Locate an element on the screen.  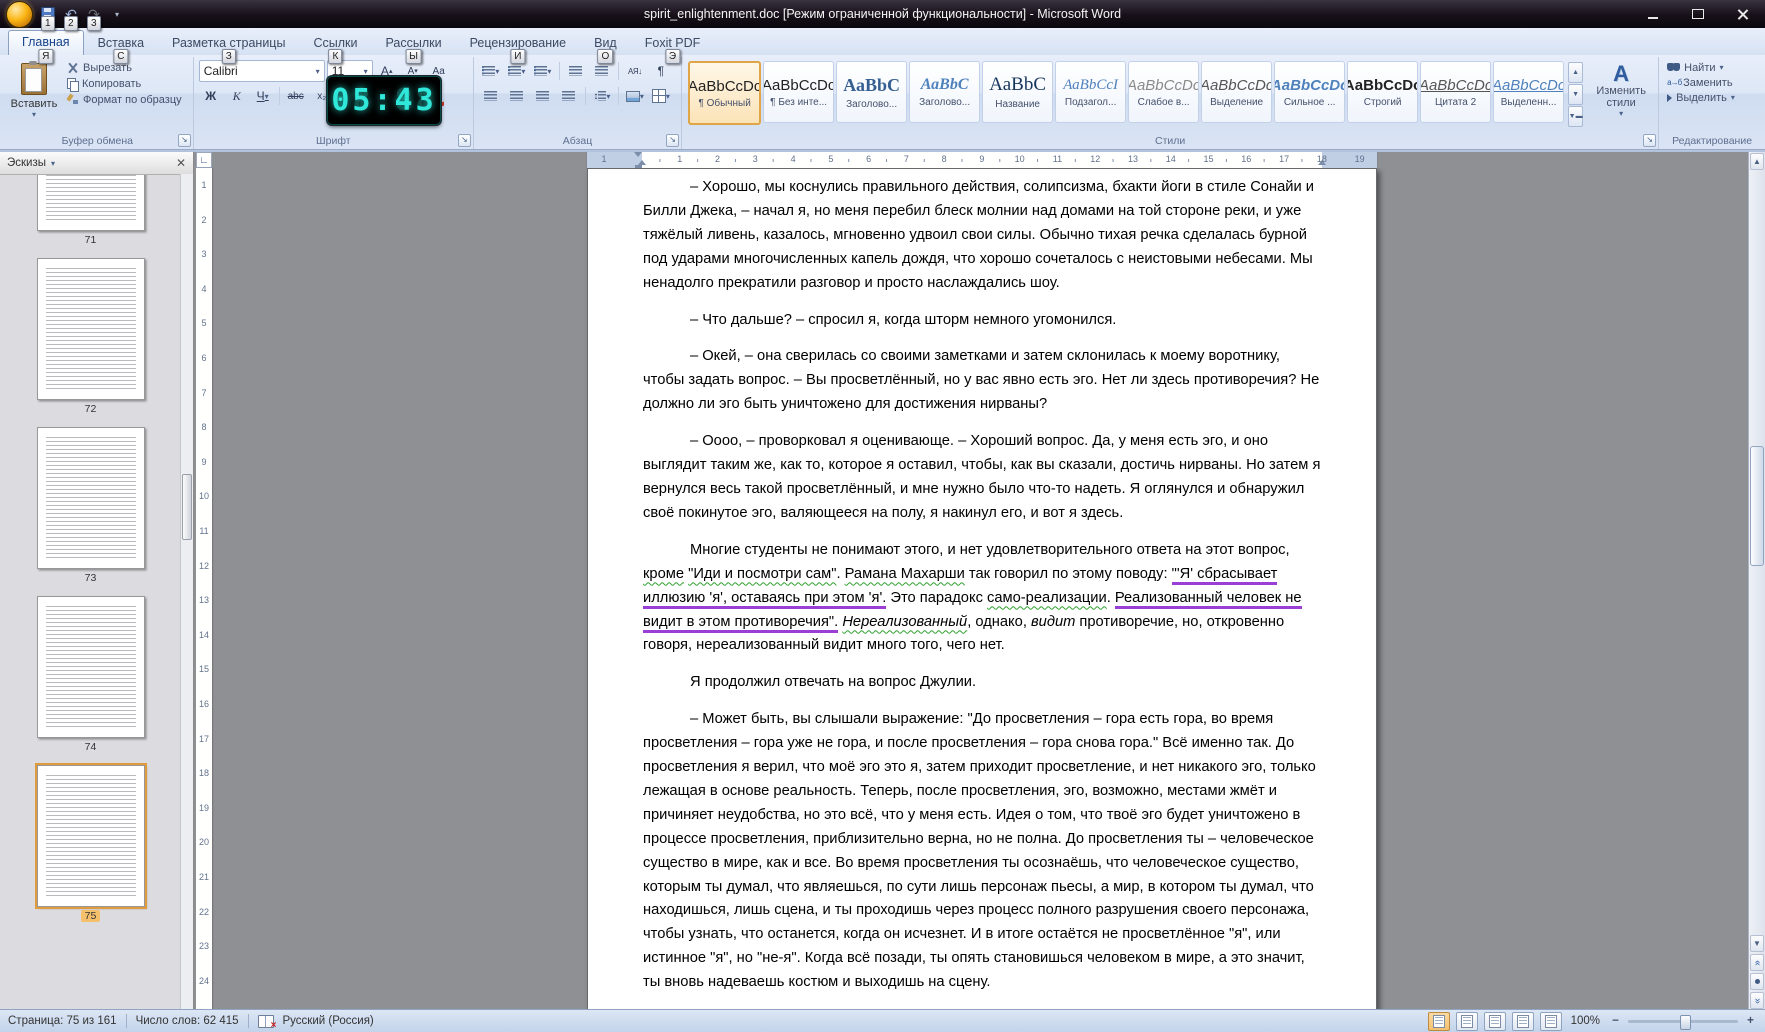
outline-view-button is located at coordinates (1522, 1021).